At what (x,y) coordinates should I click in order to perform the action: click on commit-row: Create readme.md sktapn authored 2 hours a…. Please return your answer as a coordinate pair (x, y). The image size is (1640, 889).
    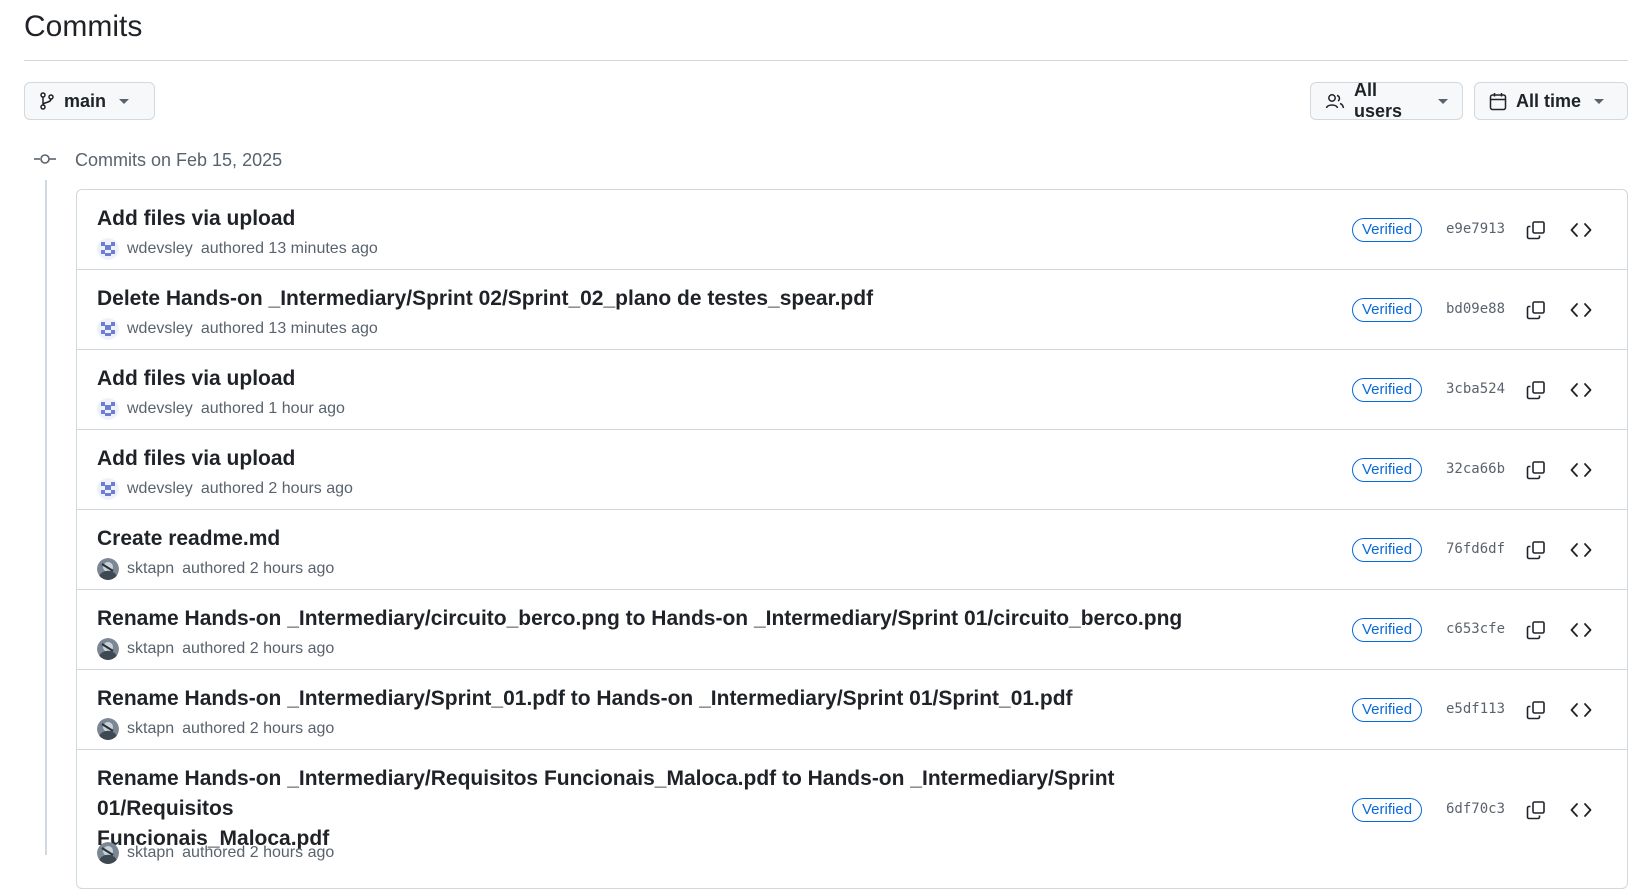
    Looking at the image, I should click on (852, 550).